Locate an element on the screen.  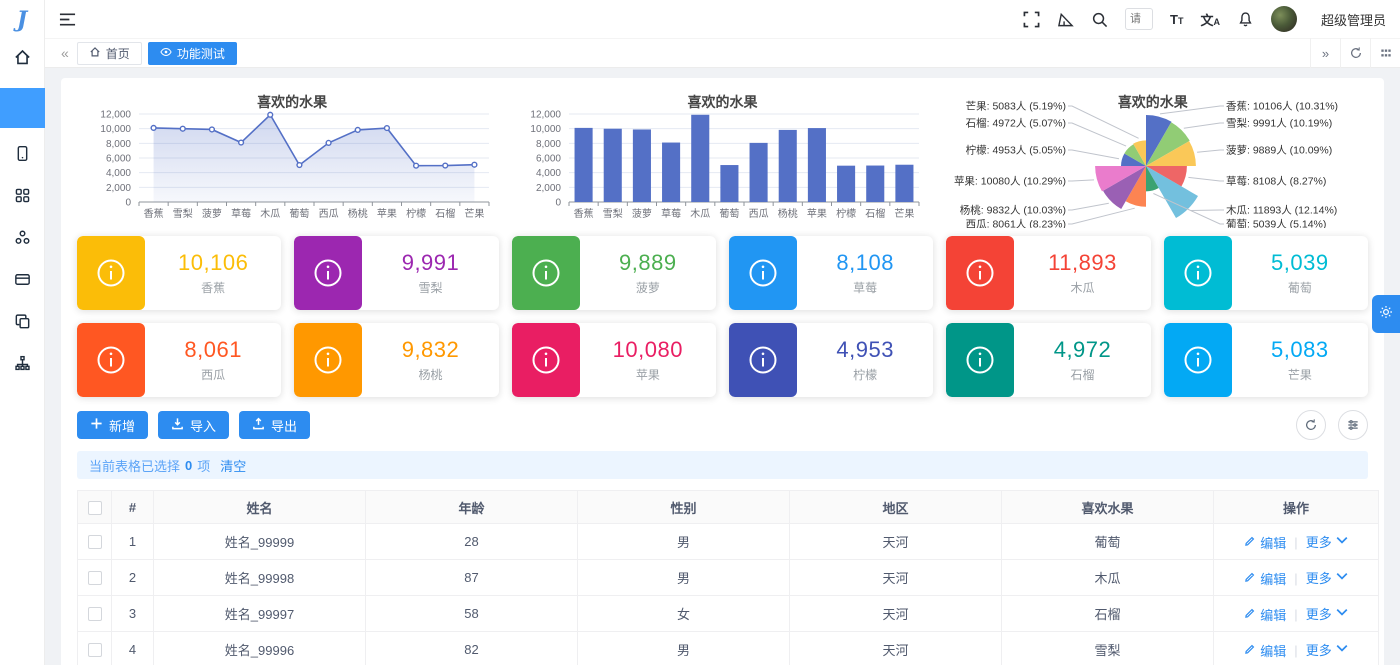
search-icon is located at coordinates (1099, 19).